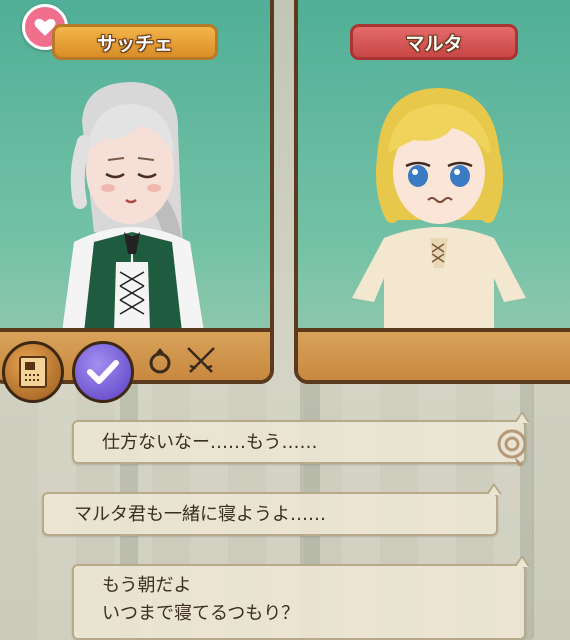 The image size is (570, 640). What do you see at coordinates (201, 613) in the screenshot?
I see `dialogue-line: いつまで寝てるつもり？` at bounding box center [201, 613].